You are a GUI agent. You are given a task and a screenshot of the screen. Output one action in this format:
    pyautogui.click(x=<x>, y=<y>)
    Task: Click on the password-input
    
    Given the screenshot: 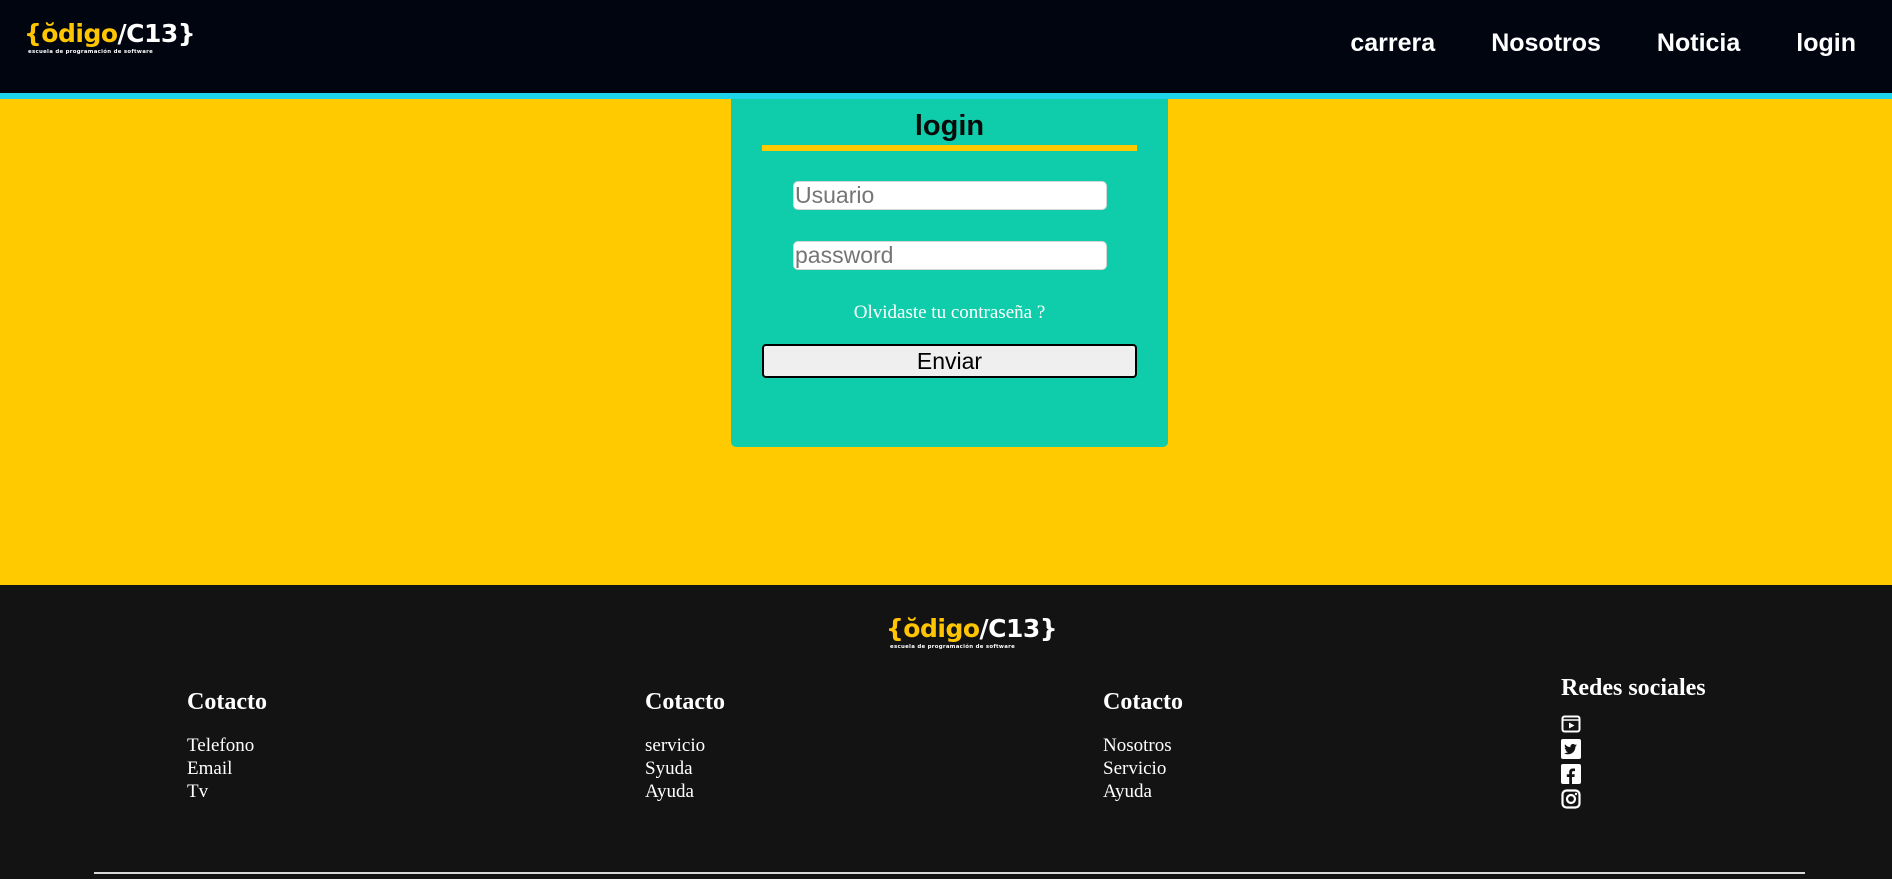 What is the action you would take?
    pyautogui.click(x=950, y=255)
    